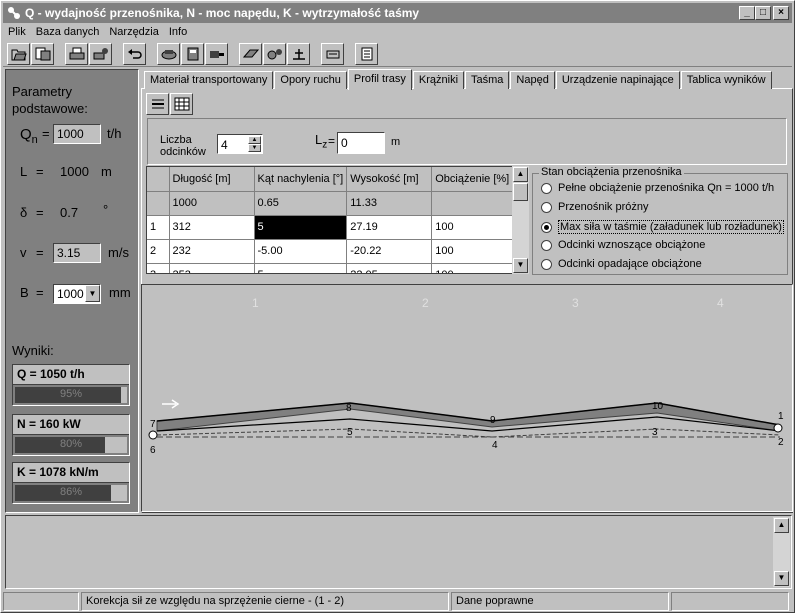 The height and width of the screenshot is (613, 795). Describe the element at coordinates (474, 179) in the screenshot. I see `col-load: Obciążenie [%]` at that location.